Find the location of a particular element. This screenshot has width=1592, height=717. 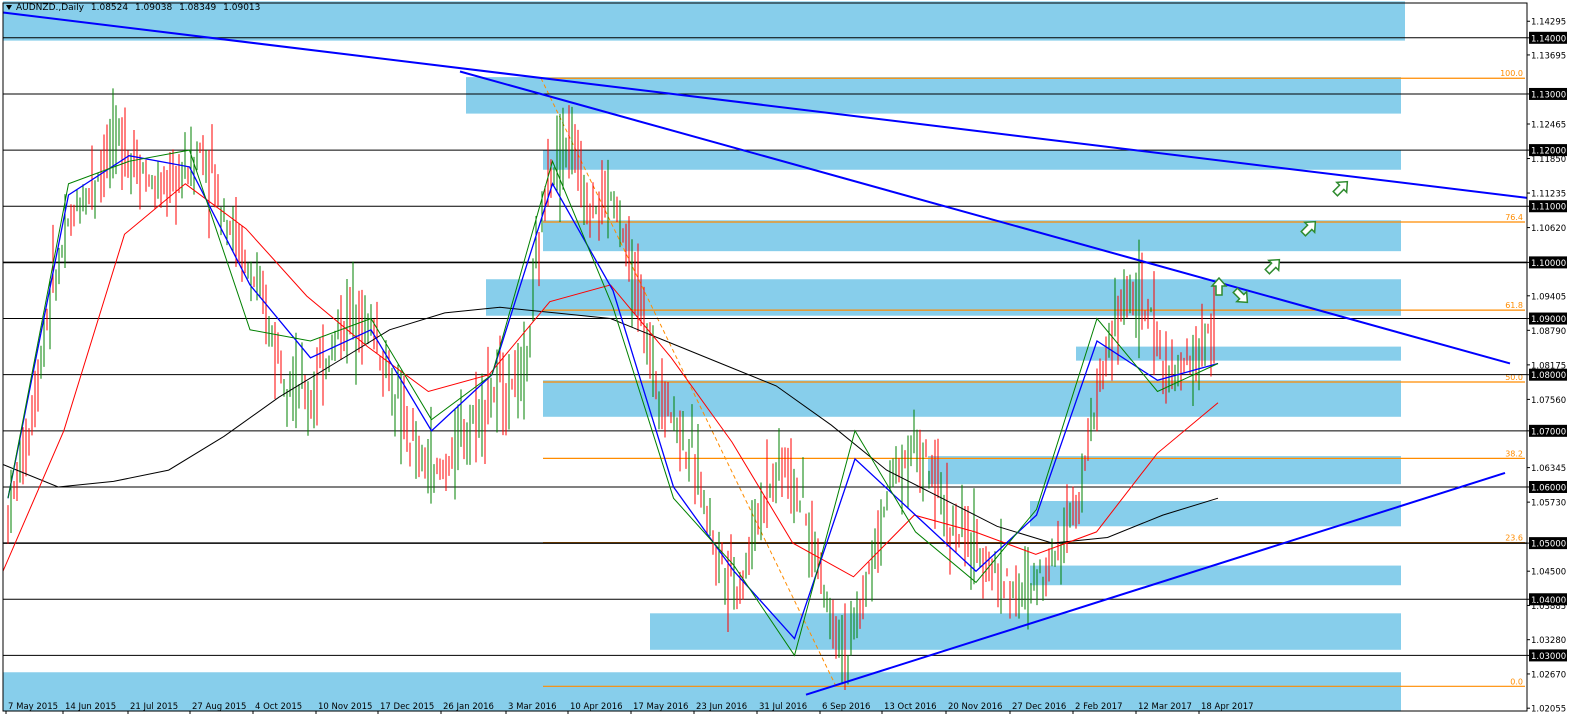

price-label: 1.02670 is located at coordinates (1548, 675).